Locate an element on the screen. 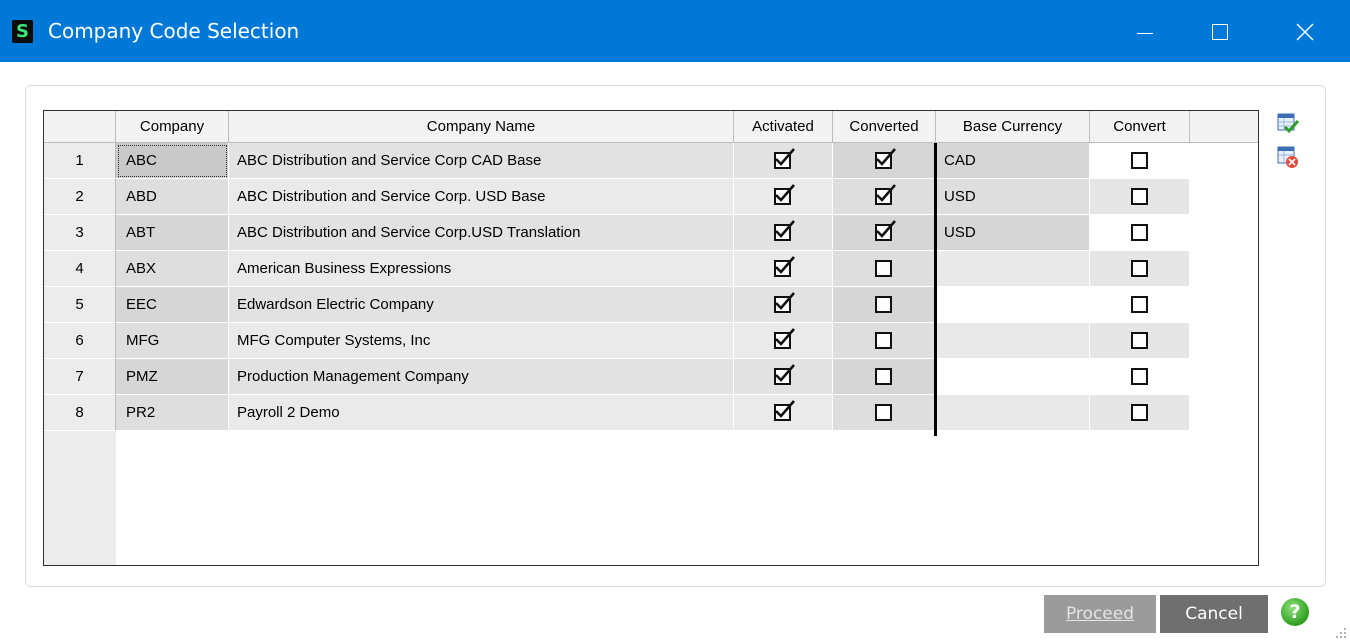  title-bar: S Company Code Selection is located at coordinates (675, 31).